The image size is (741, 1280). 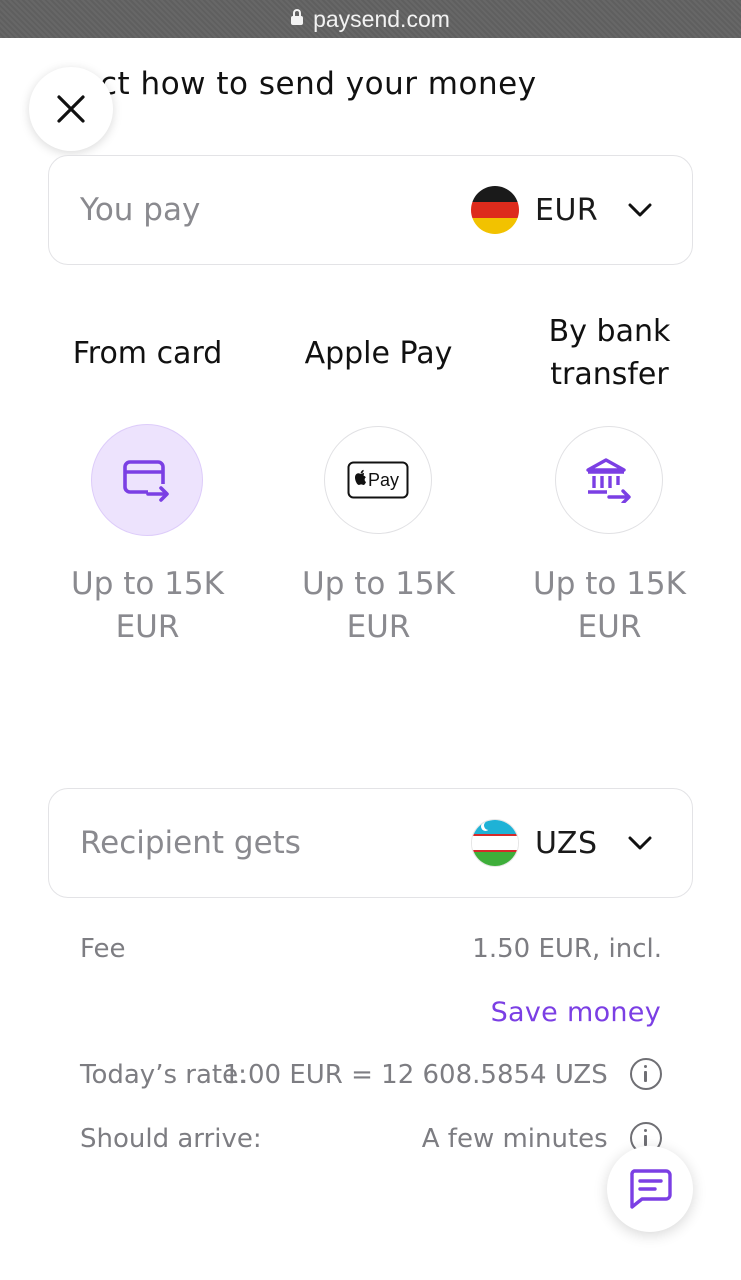 What do you see at coordinates (371, 949) in the screenshot?
I see `fee-row: Fee 1.50 EUR, incl.` at bounding box center [371, 949].